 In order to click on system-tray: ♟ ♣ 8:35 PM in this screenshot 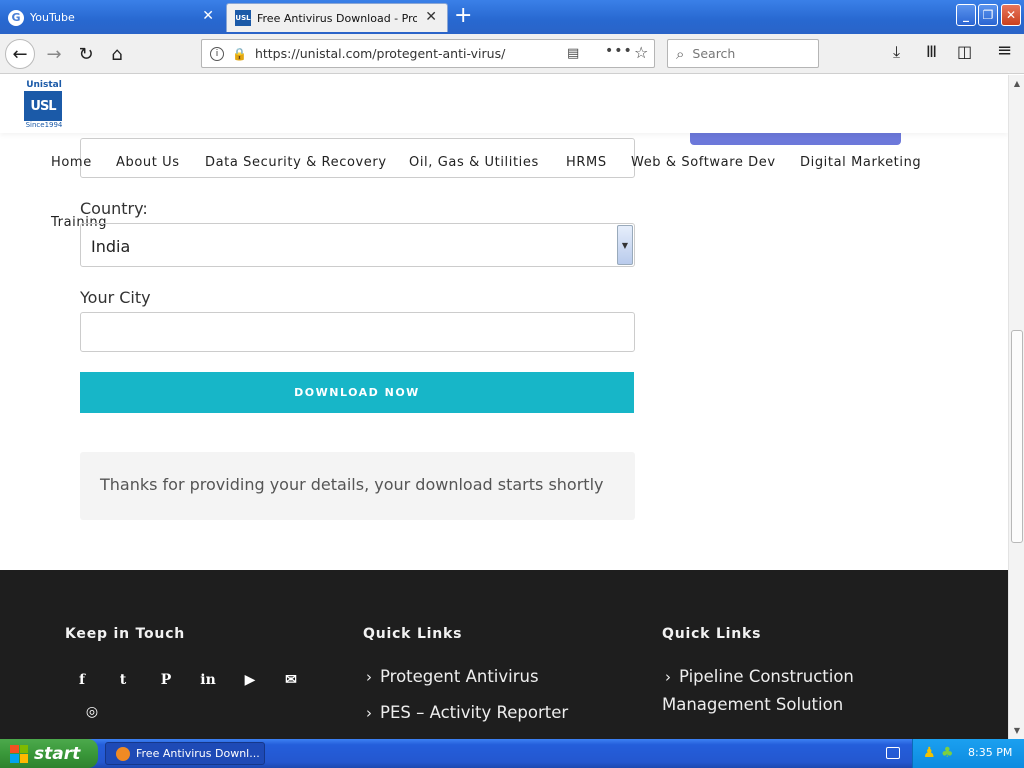, I will do `click(968, 753)`.